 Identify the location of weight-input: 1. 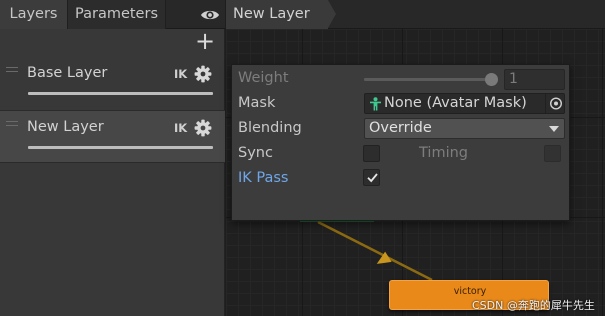
(534, 79).